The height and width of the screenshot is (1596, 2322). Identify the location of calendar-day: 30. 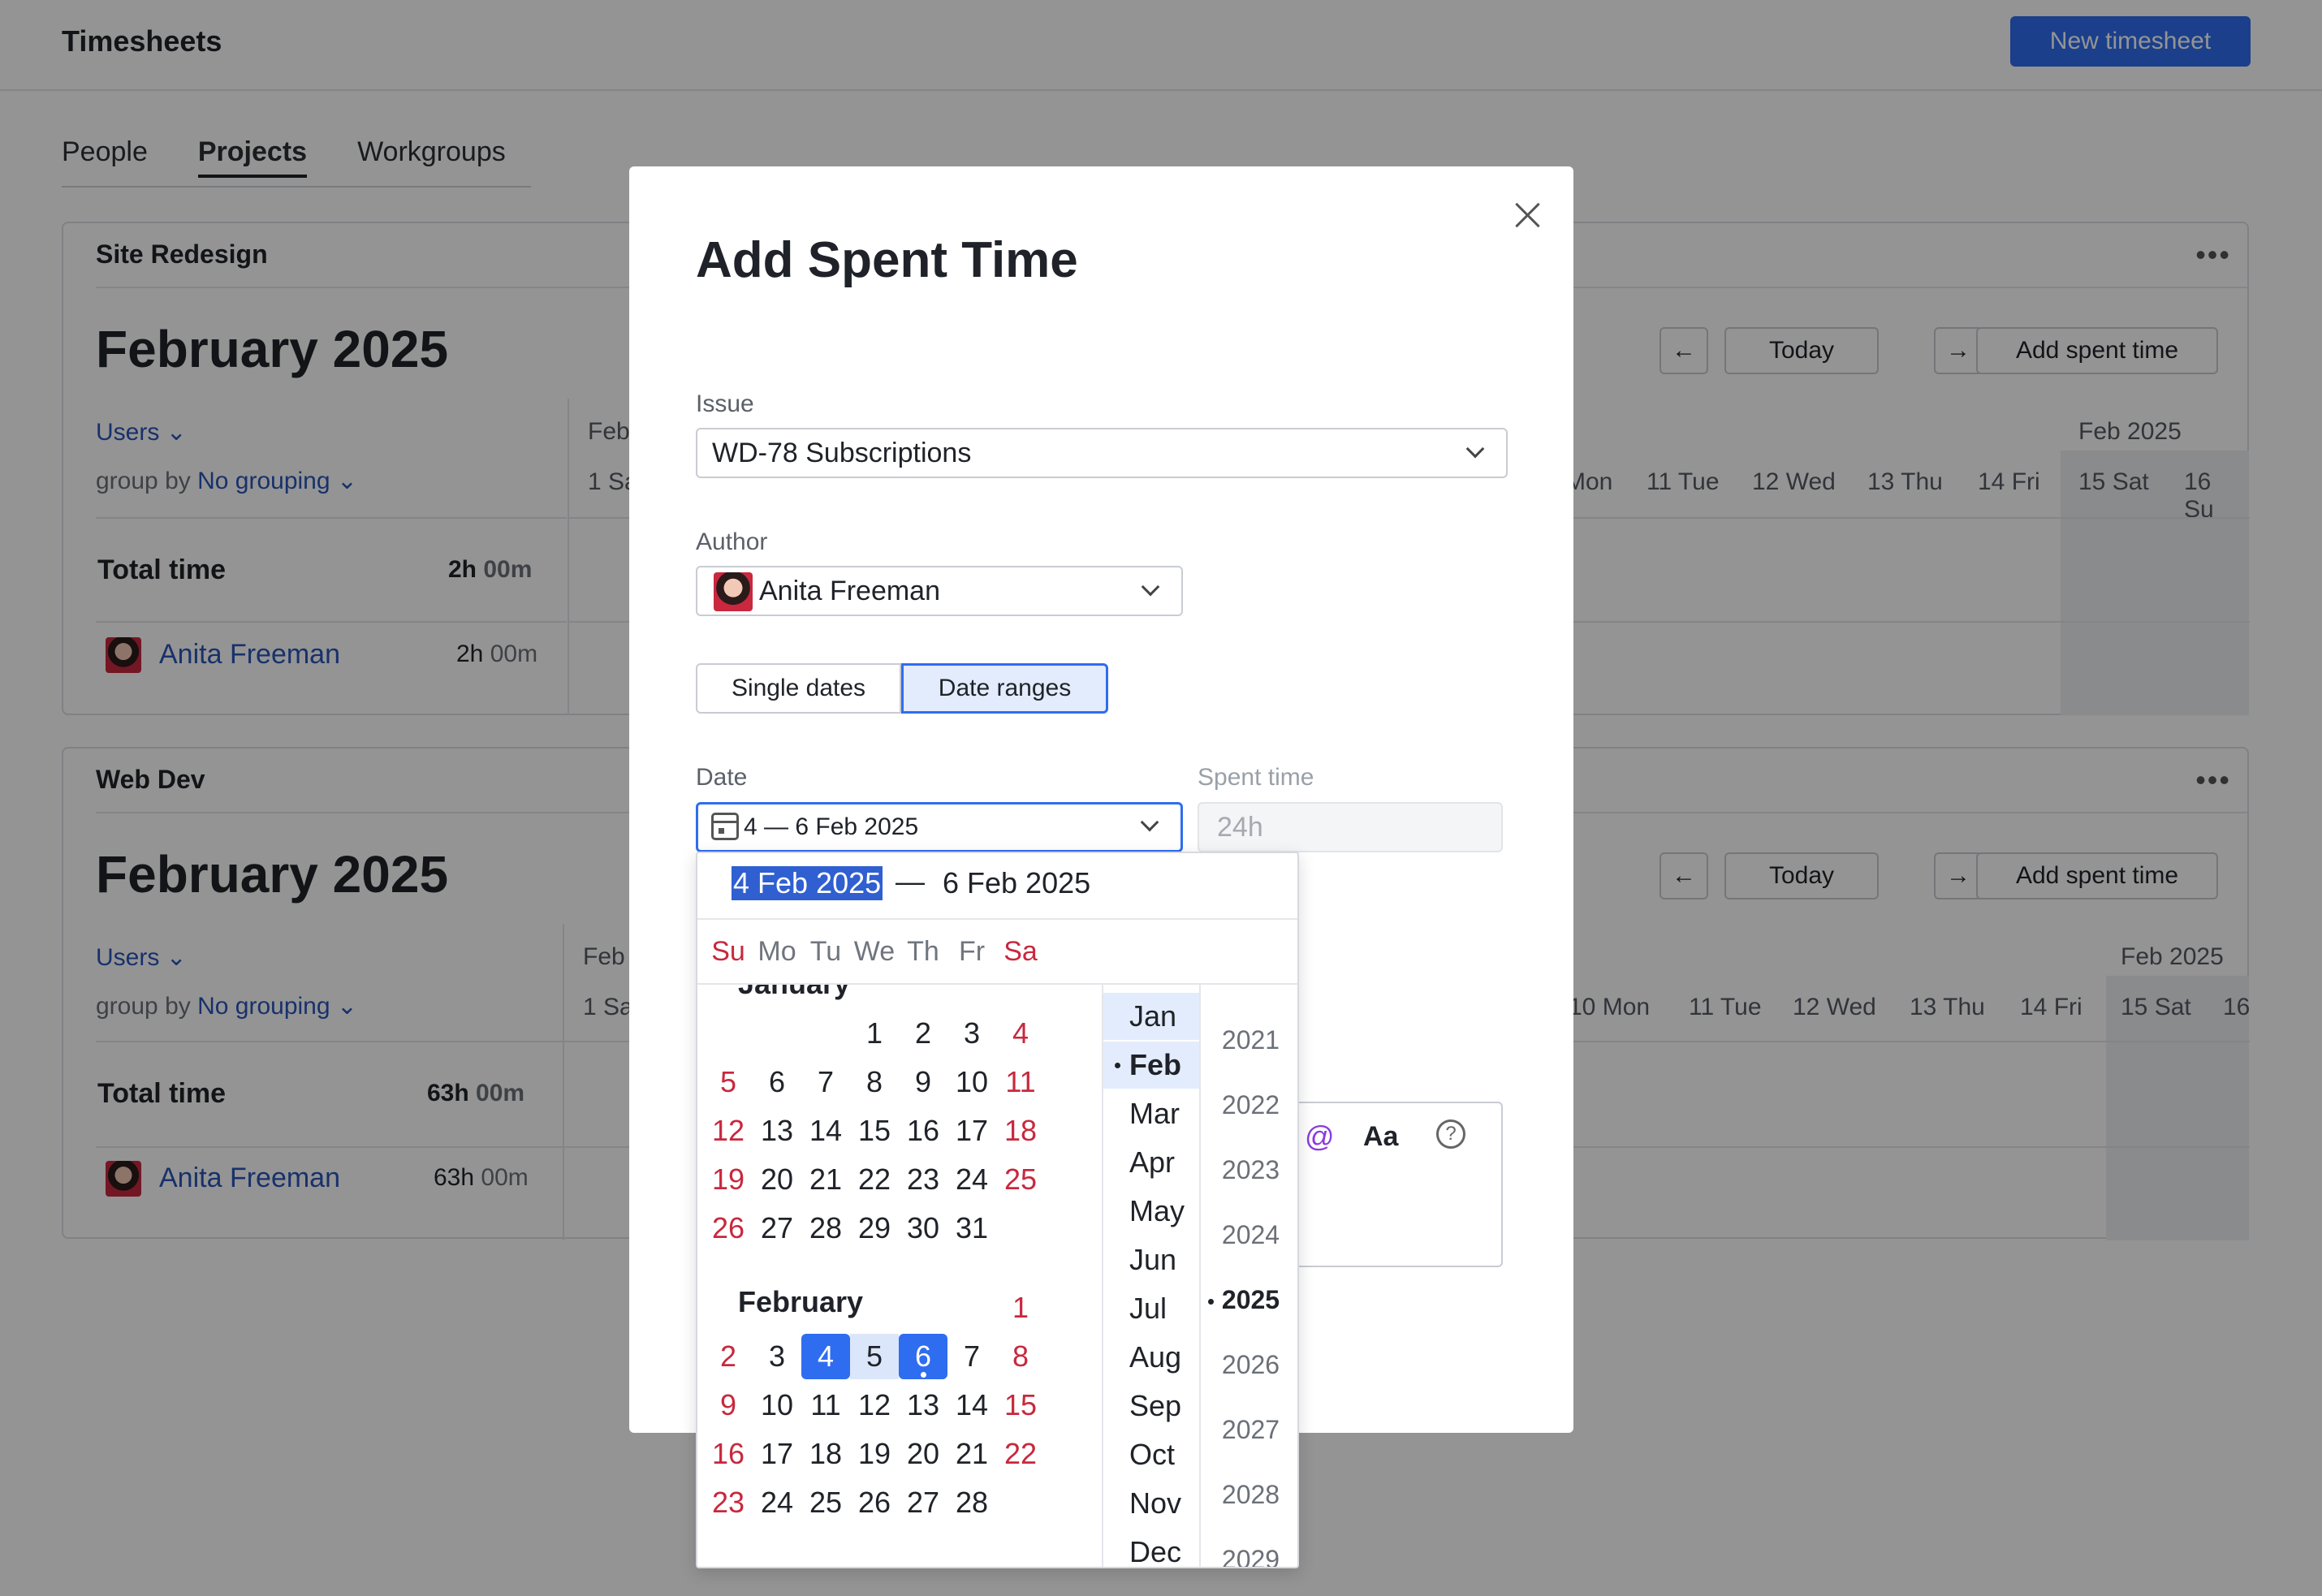
(923, 1228).